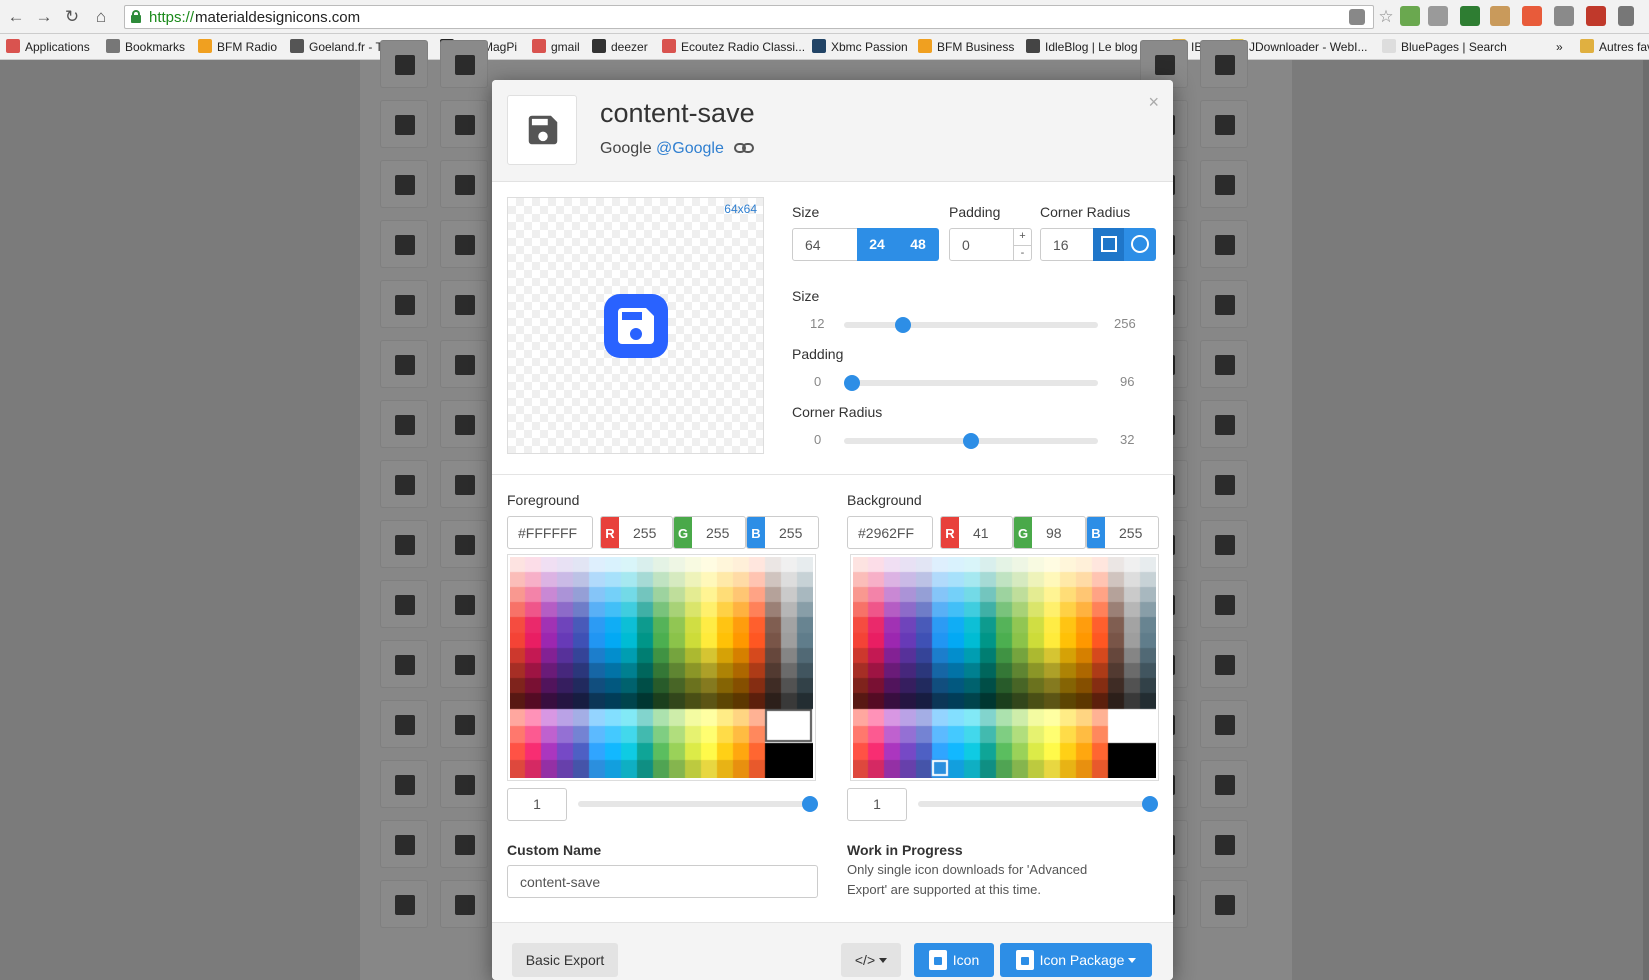 The width and height of the screenshot is (1649, 980). What do you see at coordinates (918, 244) in the screenshot?
I see `size-preset-48-button: 48` at bounding box center [918, 244].